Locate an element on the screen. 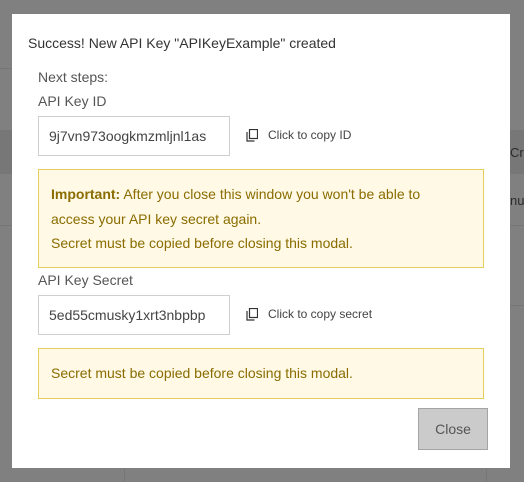  copy-id-button: Click to copy ID is located at coordinates (298, 135).